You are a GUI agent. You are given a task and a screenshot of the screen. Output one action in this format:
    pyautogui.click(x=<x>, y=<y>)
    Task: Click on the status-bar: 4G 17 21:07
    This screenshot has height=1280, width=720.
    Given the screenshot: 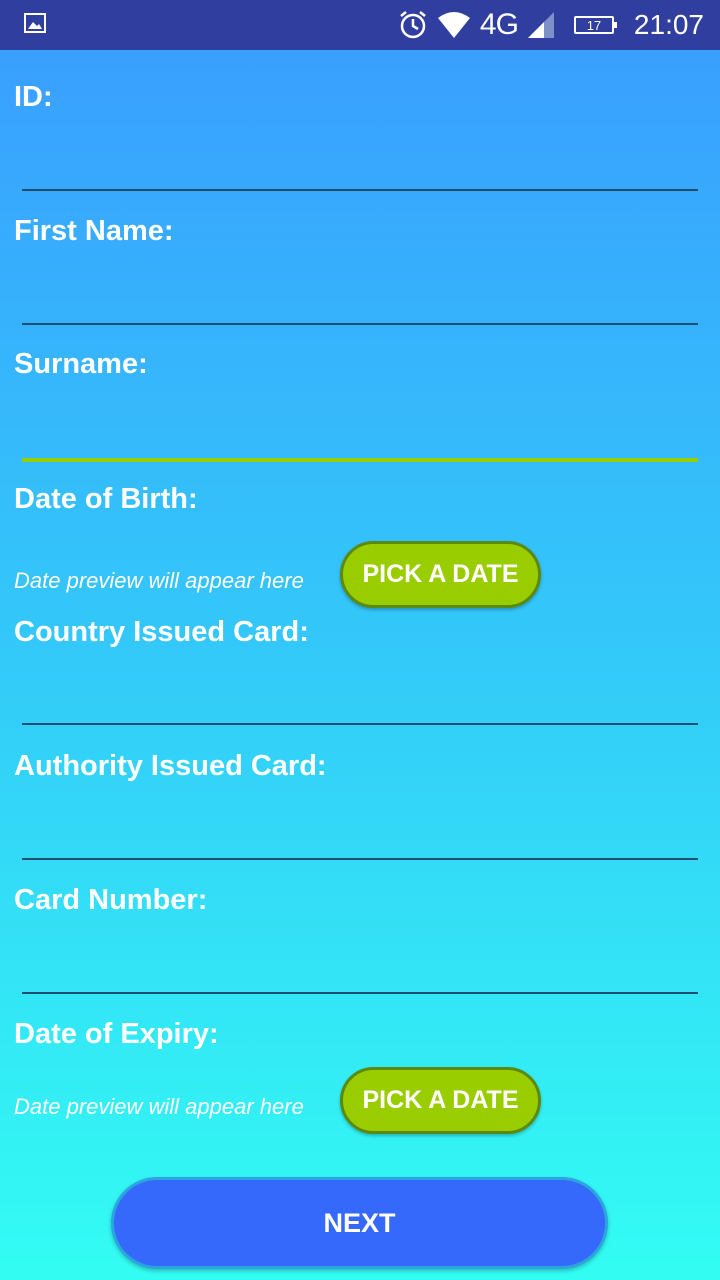 What is the action you would take?
    pyautogui.click(x=360, y=25)
    